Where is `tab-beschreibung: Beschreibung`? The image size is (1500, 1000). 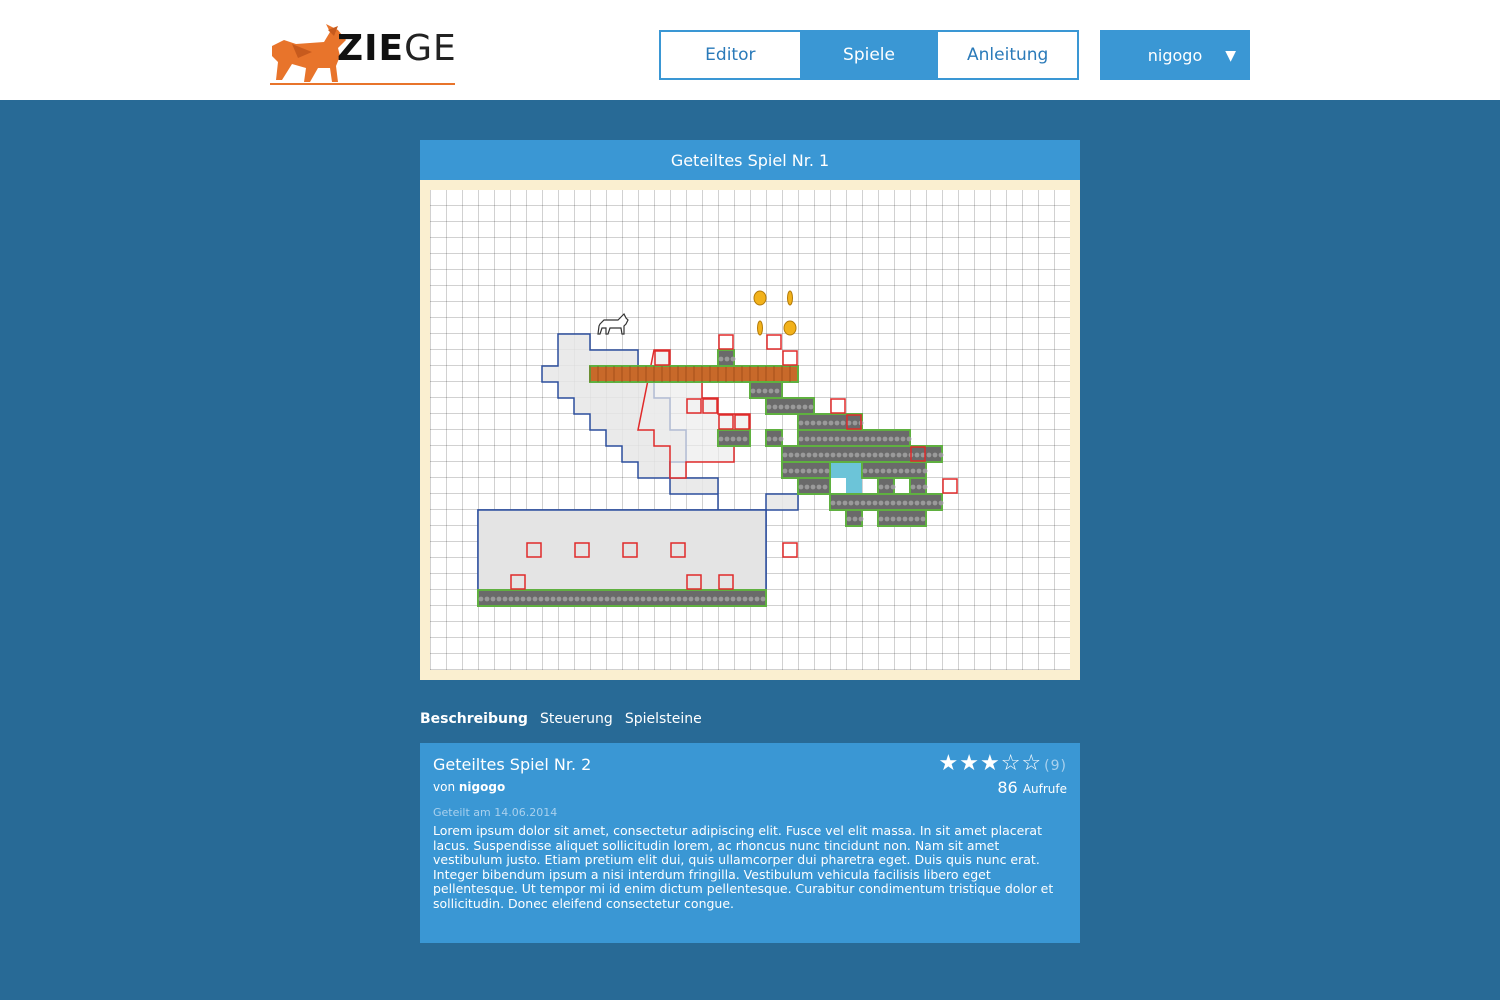 tab-beschreibung: Beschreibung is located at coordinates (474, 719).